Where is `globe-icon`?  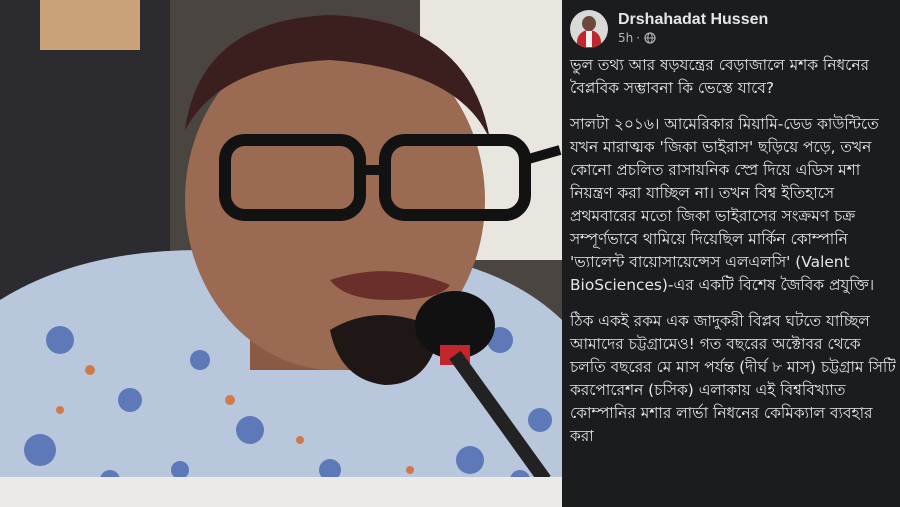
globe-icon is located at coordinates (650, 38).